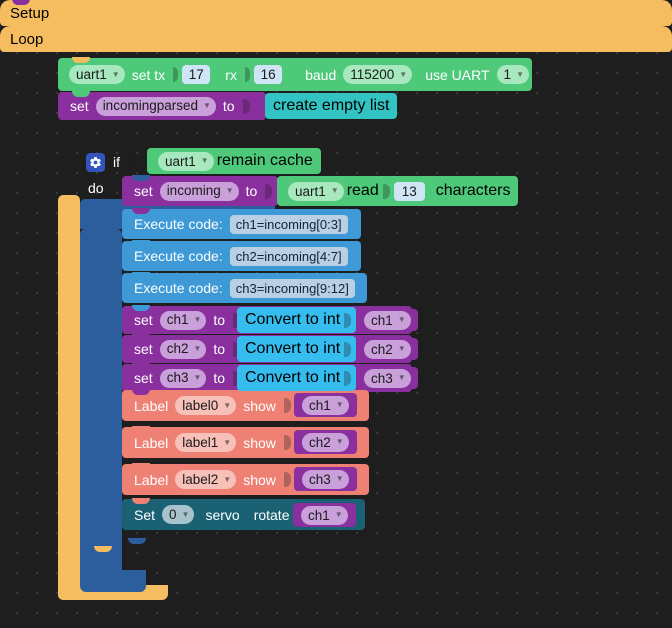 The image size is (672, 628). I want to click on label0-target-dropdown: label0 ▼, so click(206, 405).